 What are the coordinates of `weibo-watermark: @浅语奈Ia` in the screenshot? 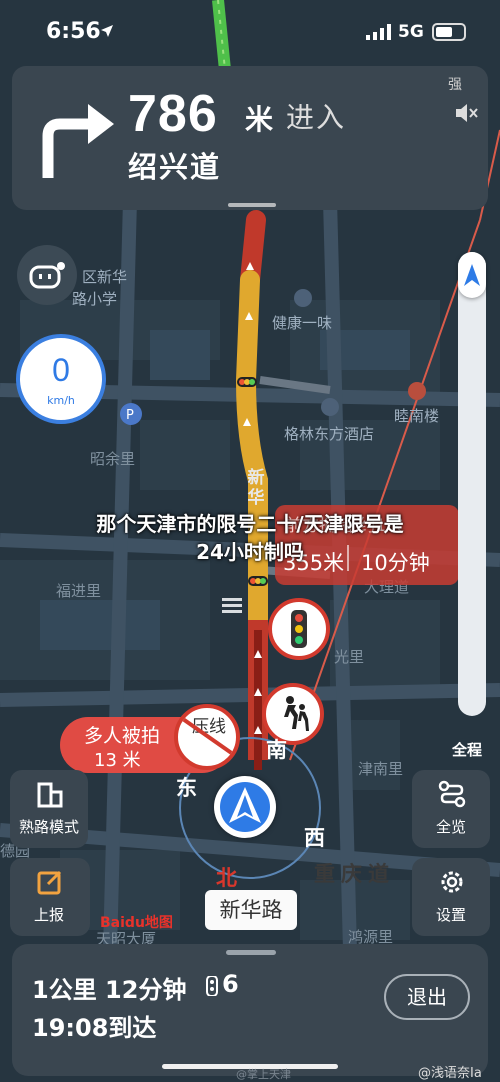 It's located at (450, 1073).